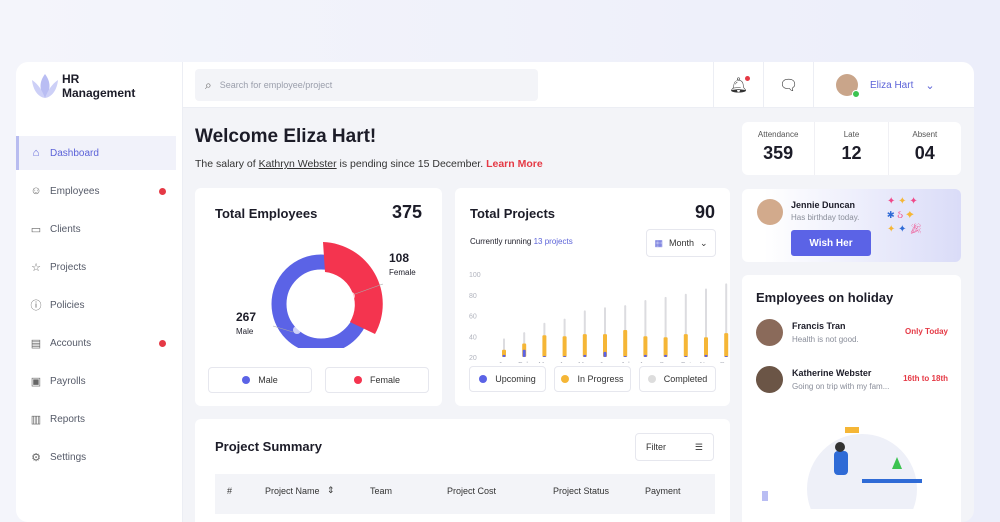  Describe the element at coordinates (581, 491) in the screenshot. I see `column-header: Project Status` at that location.